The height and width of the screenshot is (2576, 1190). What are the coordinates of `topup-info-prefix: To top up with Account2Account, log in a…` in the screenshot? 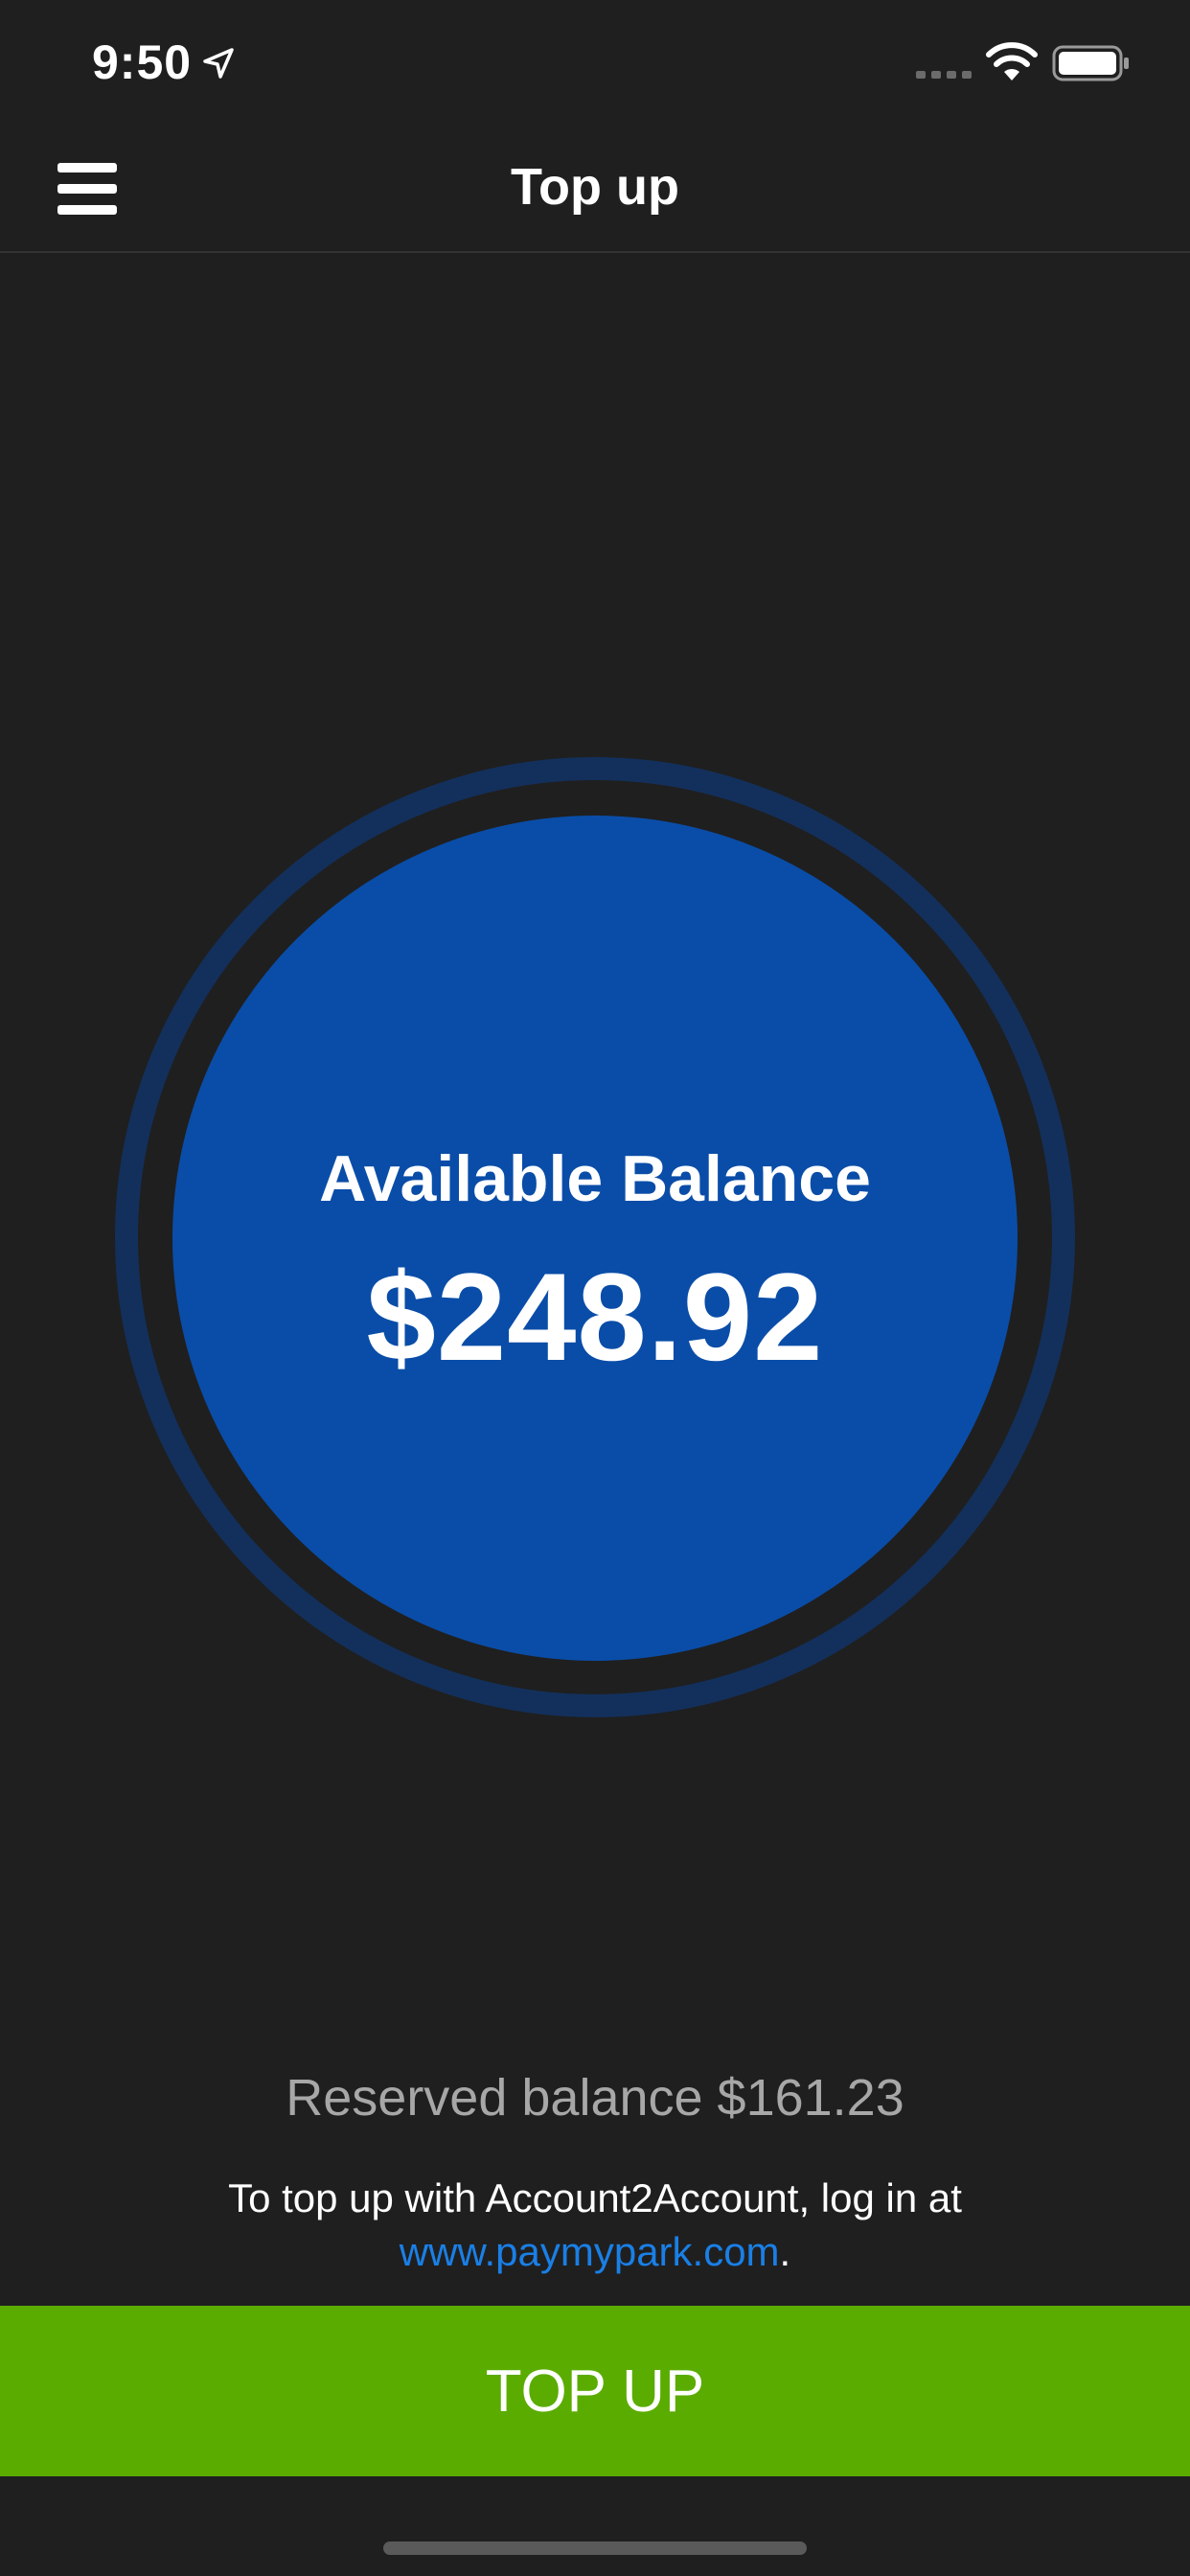 It's located at (595, 2197).